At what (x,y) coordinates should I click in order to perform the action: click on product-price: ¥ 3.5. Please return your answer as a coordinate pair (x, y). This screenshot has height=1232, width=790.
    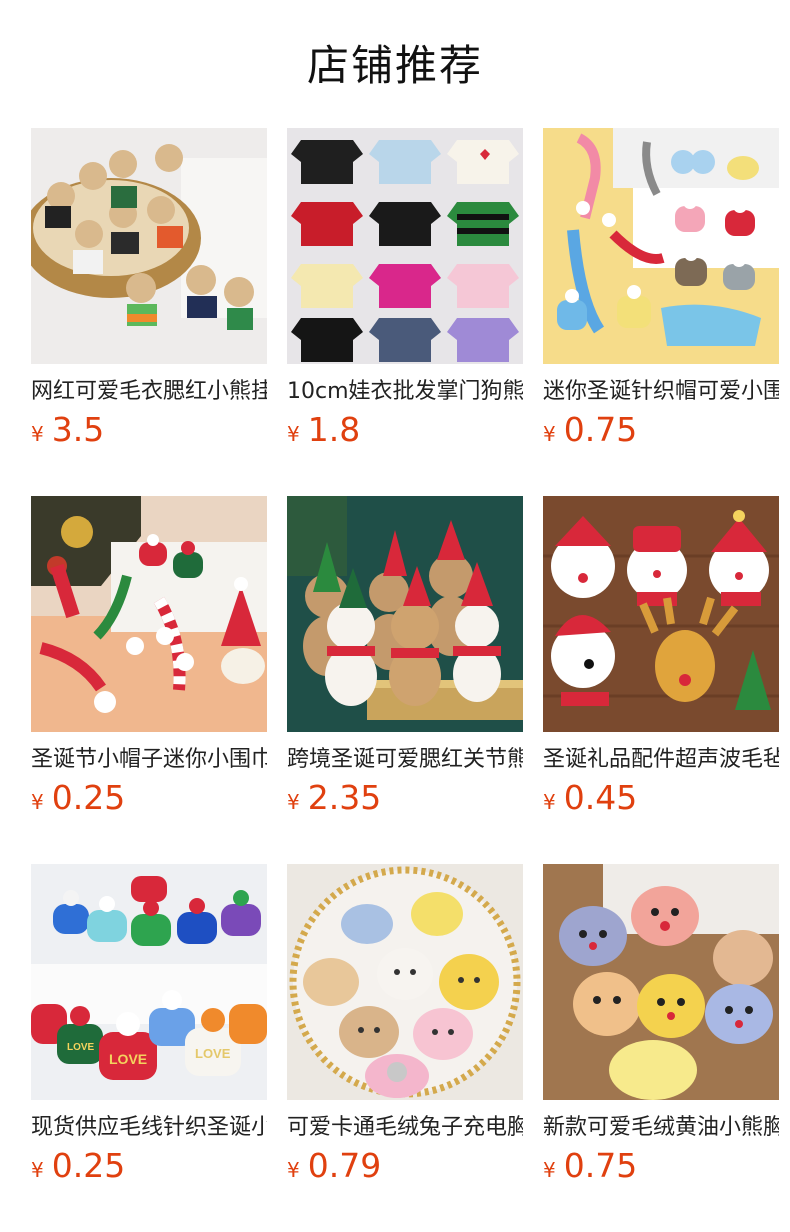
    Looking at the image, I should click on (149, 430).